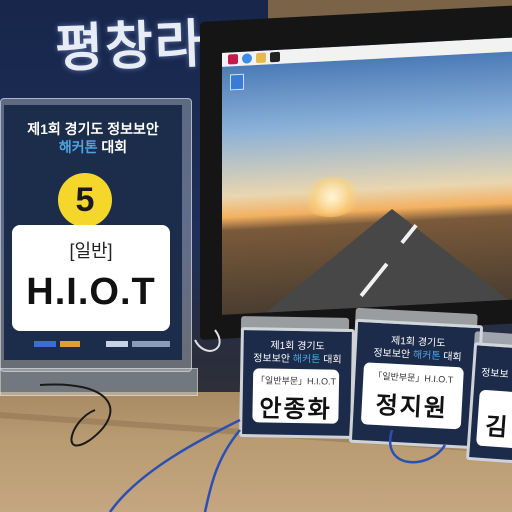 The image size is (512, 512). What do you see at coordinates (207, 340) in the screenshot?
I see `white-cable` at bounding box center [207, 340].